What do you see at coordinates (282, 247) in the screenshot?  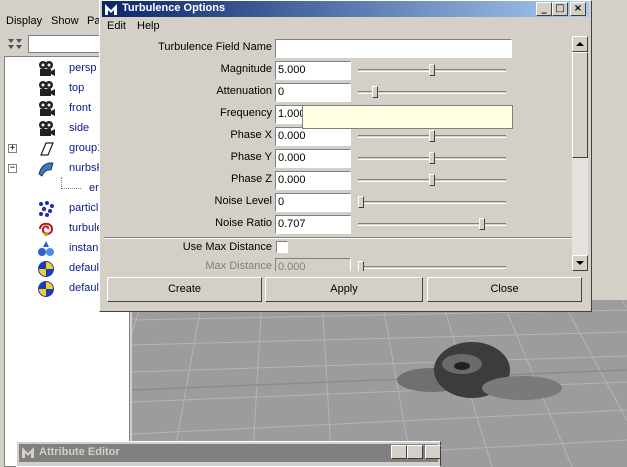 I see `use-max-distance-checkbox` at bounding box center [282, 247].